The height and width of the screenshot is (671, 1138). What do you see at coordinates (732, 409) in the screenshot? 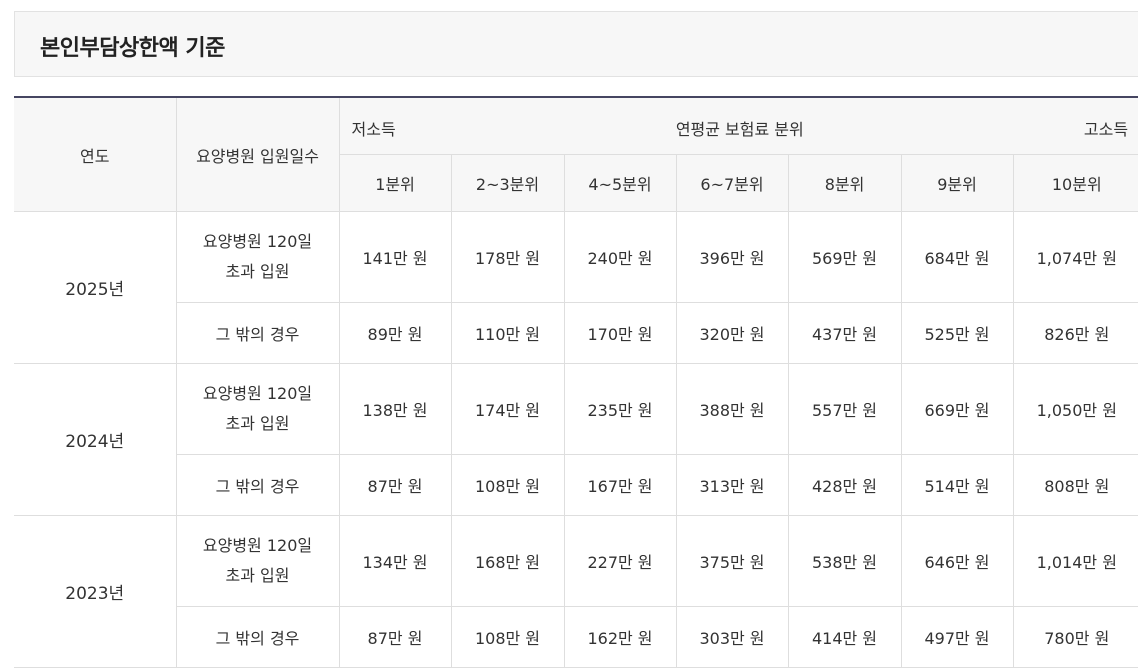
I see `value-cell: 388만 원` at bounding box center [732, 409].